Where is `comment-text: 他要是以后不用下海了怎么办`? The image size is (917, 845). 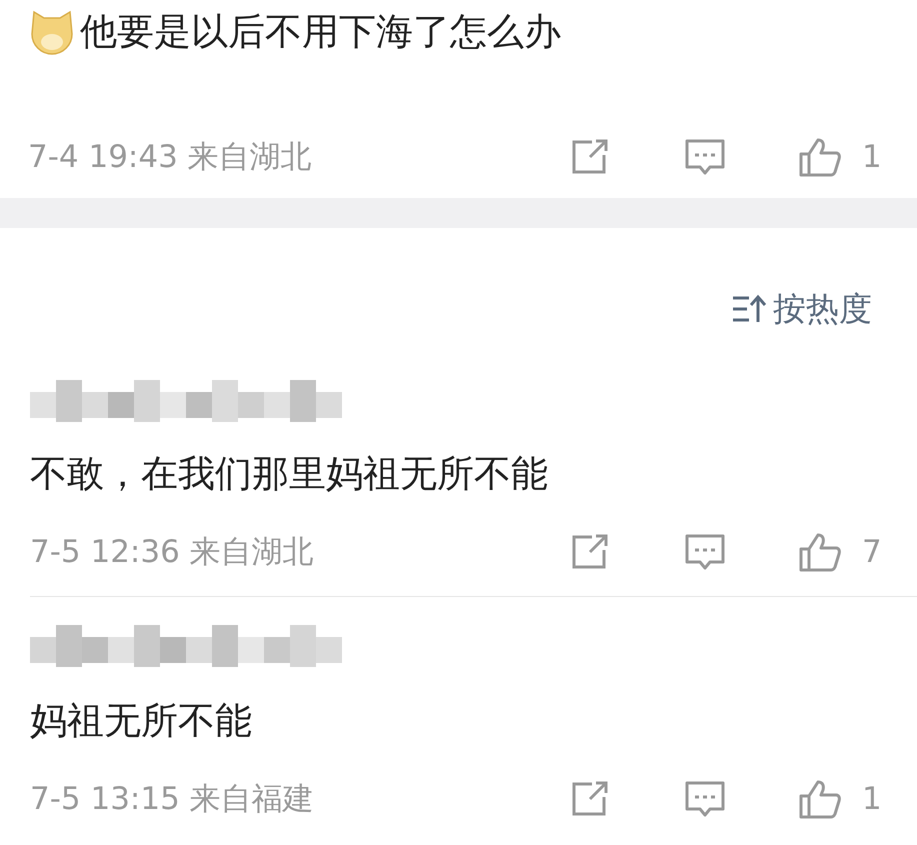 comment-text: 他要是以后不用下海了怎么办 is located at coordinates (320, 32).